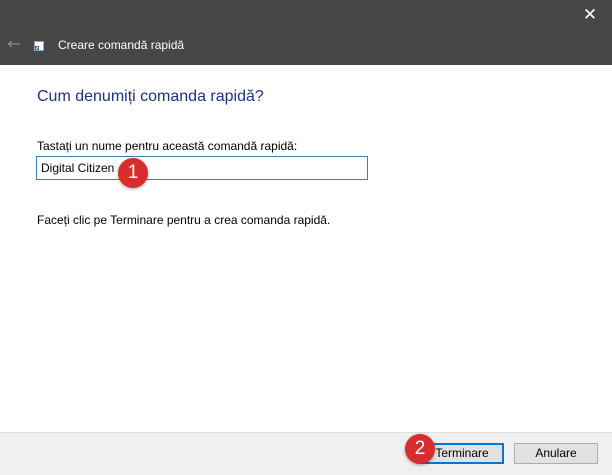 The image size is (612, 475). What do you see at coordinates (306, 32) in the screenshot?
I see `title-bar: ✕ ← Creare comandă rapidă` at bounding box center [306, 32].